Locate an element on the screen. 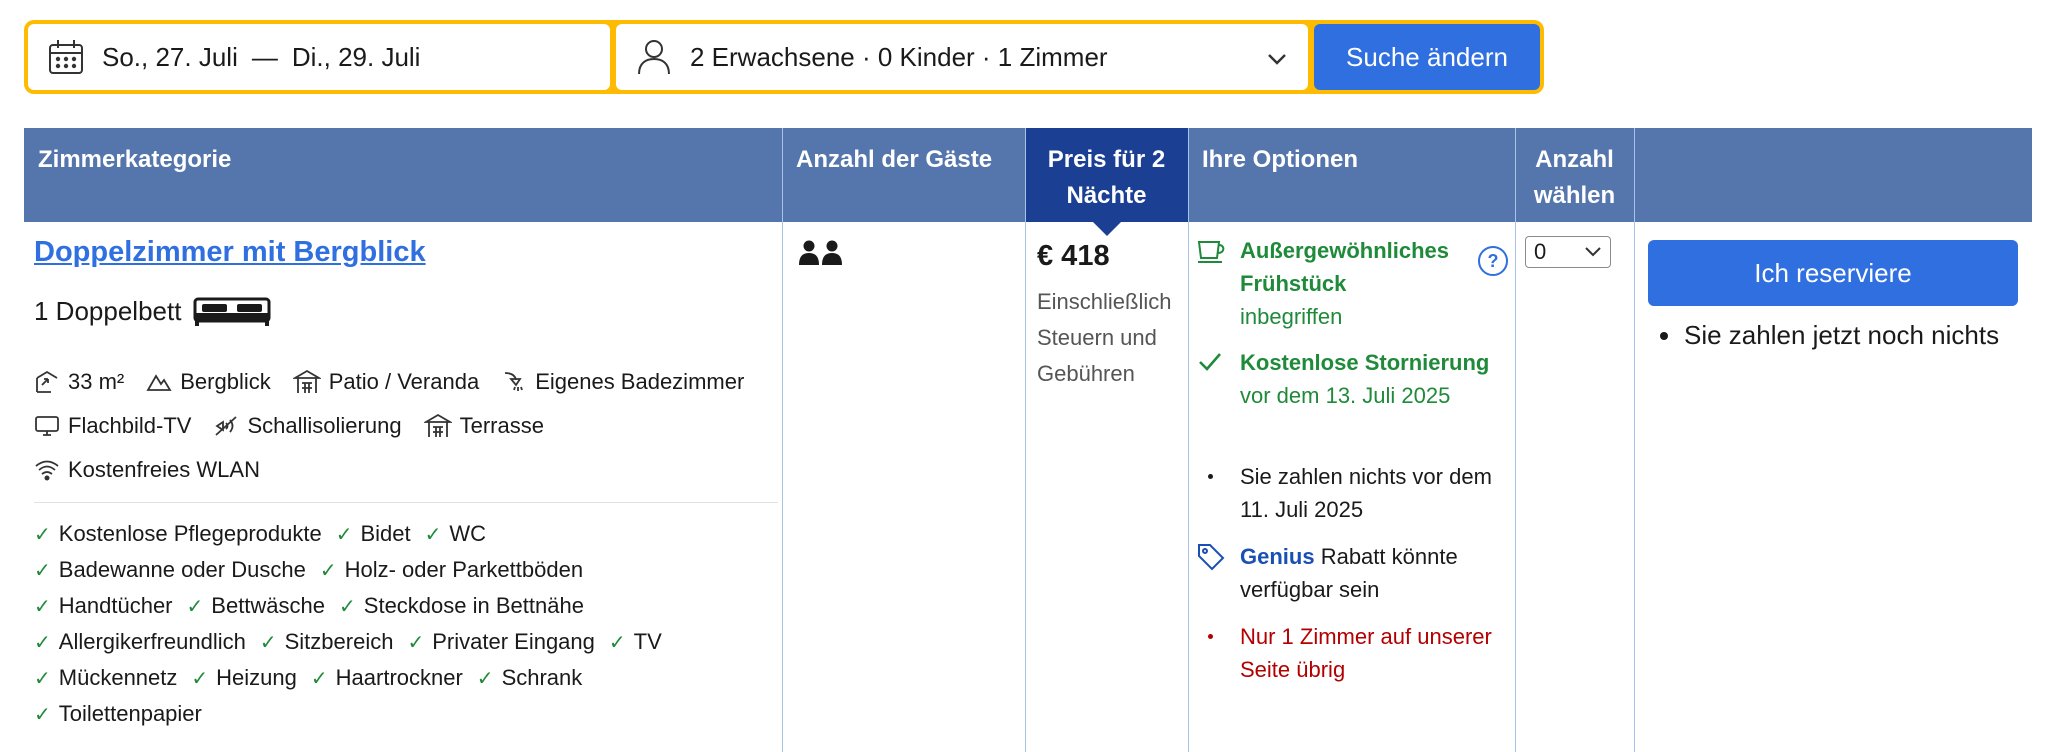 The width and height of the screenshot is (2052, 752). header-options: Ihre Optionen is located at coordinates (1280, 159).